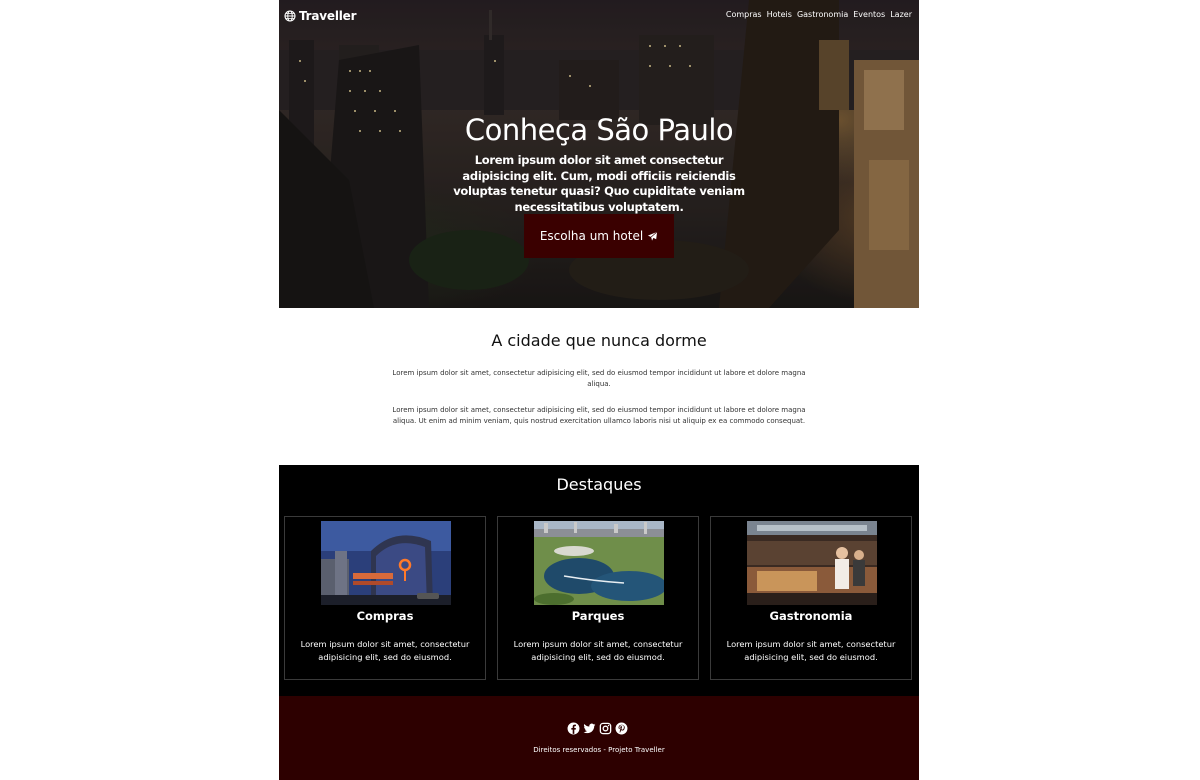 The image size is (1200, 780). Describe the element at coordinates (811, 616) in the screenshot. I see `highlight-card-title: Gastronomia` at that location.